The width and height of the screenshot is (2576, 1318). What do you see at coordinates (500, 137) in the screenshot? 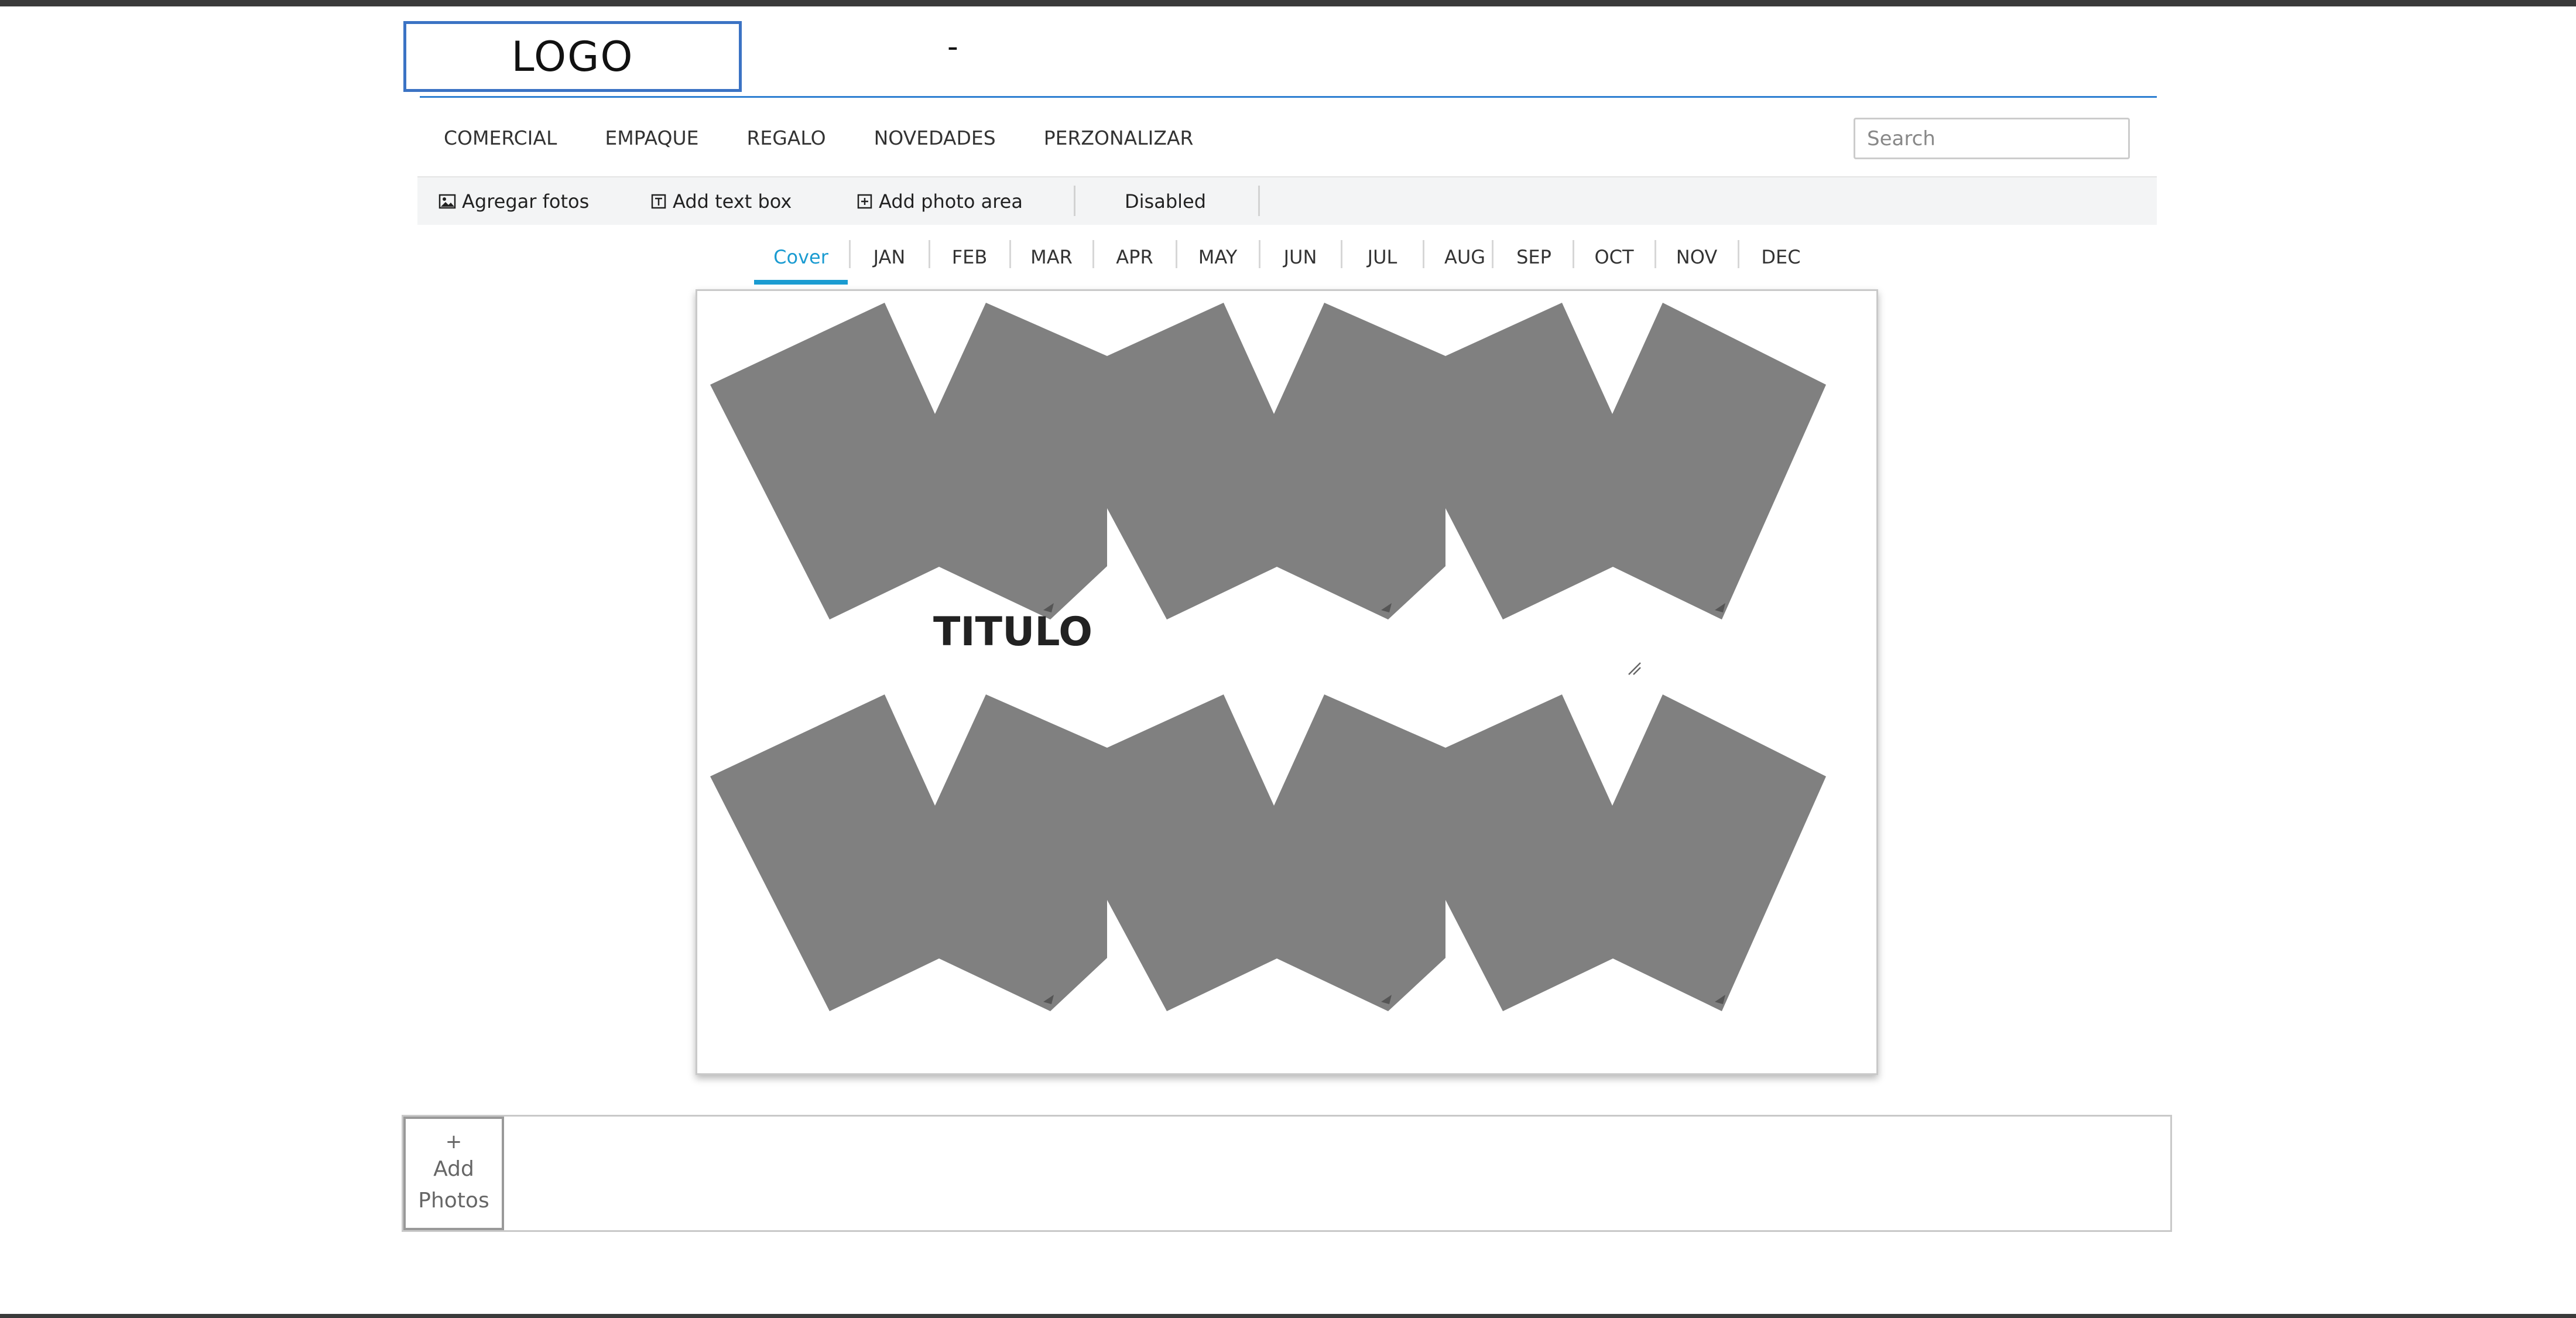
I see `nav-item-comercial: COMERCIAL` at bounding box center [500, 137].